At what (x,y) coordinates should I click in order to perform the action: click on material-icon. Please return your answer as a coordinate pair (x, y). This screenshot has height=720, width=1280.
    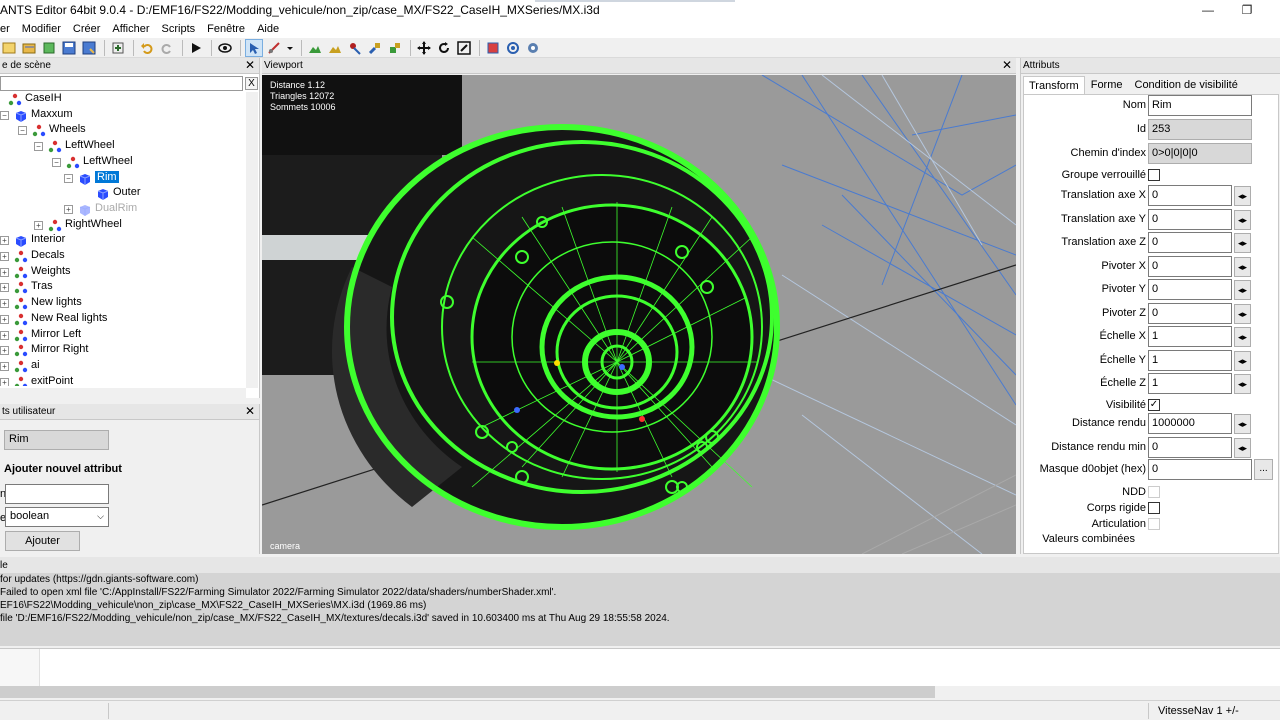
    Looking at the image, I should click on (493, 48).